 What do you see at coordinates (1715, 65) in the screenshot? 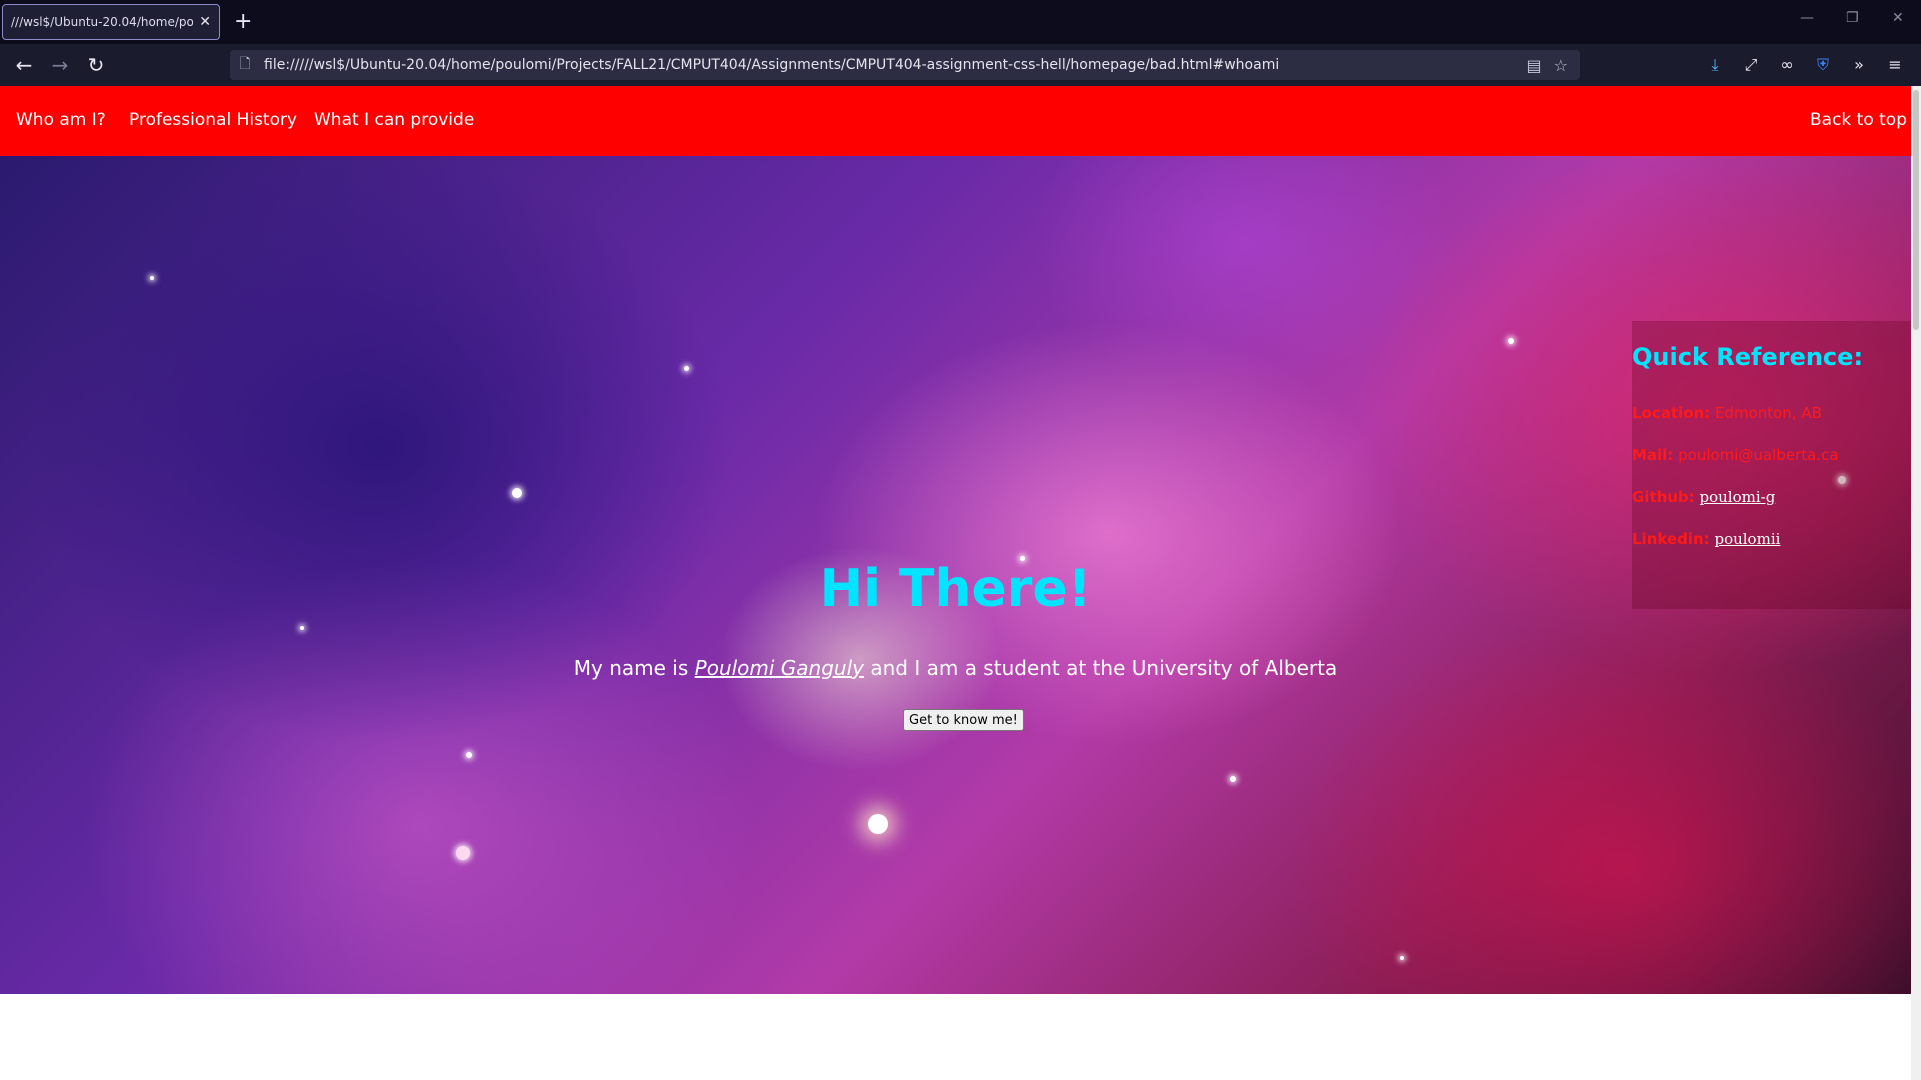
I see `download-icon: ⤓` at bounding box center [1715, 65].